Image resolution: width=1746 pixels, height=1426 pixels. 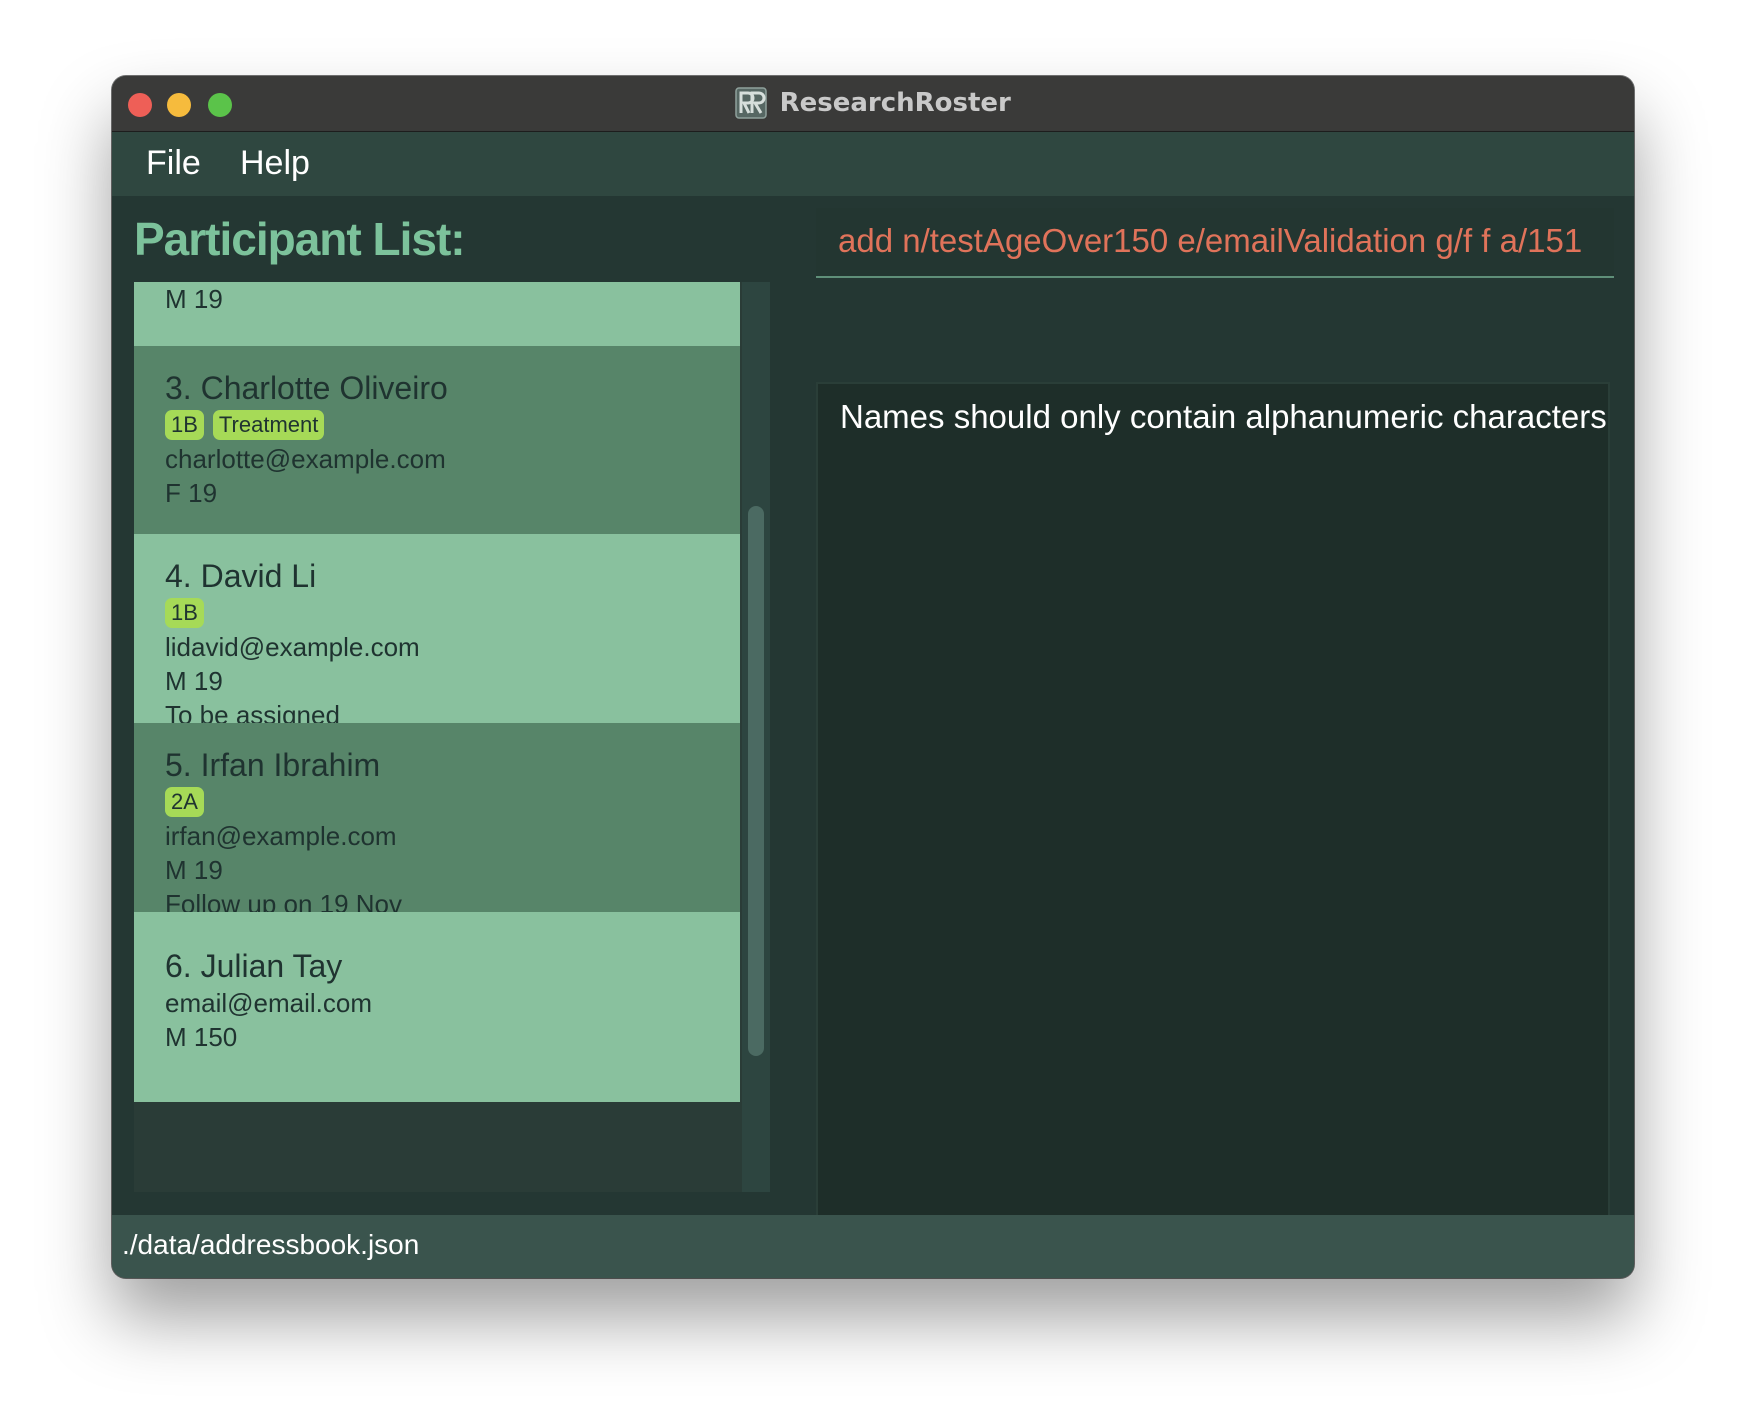 I want to click on participant-card-partial: M 19, so click(x=437, y=314).